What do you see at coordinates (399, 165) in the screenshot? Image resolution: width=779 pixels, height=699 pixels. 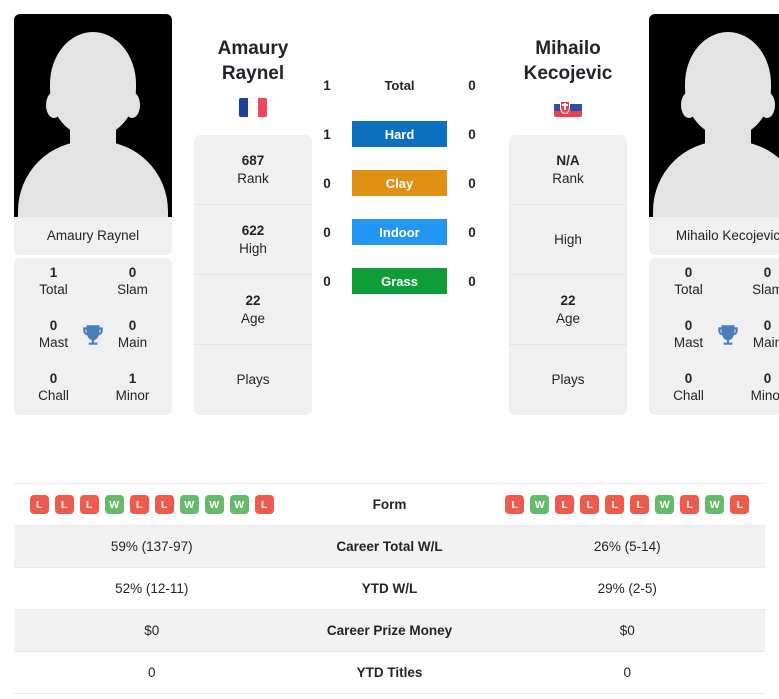 I see `head-to-head-surfaces: 1 Total 0 1 Hard 0 0 Clay 0 0 Indoor 0 0 Grass 0` at bounding box center [399, 165].